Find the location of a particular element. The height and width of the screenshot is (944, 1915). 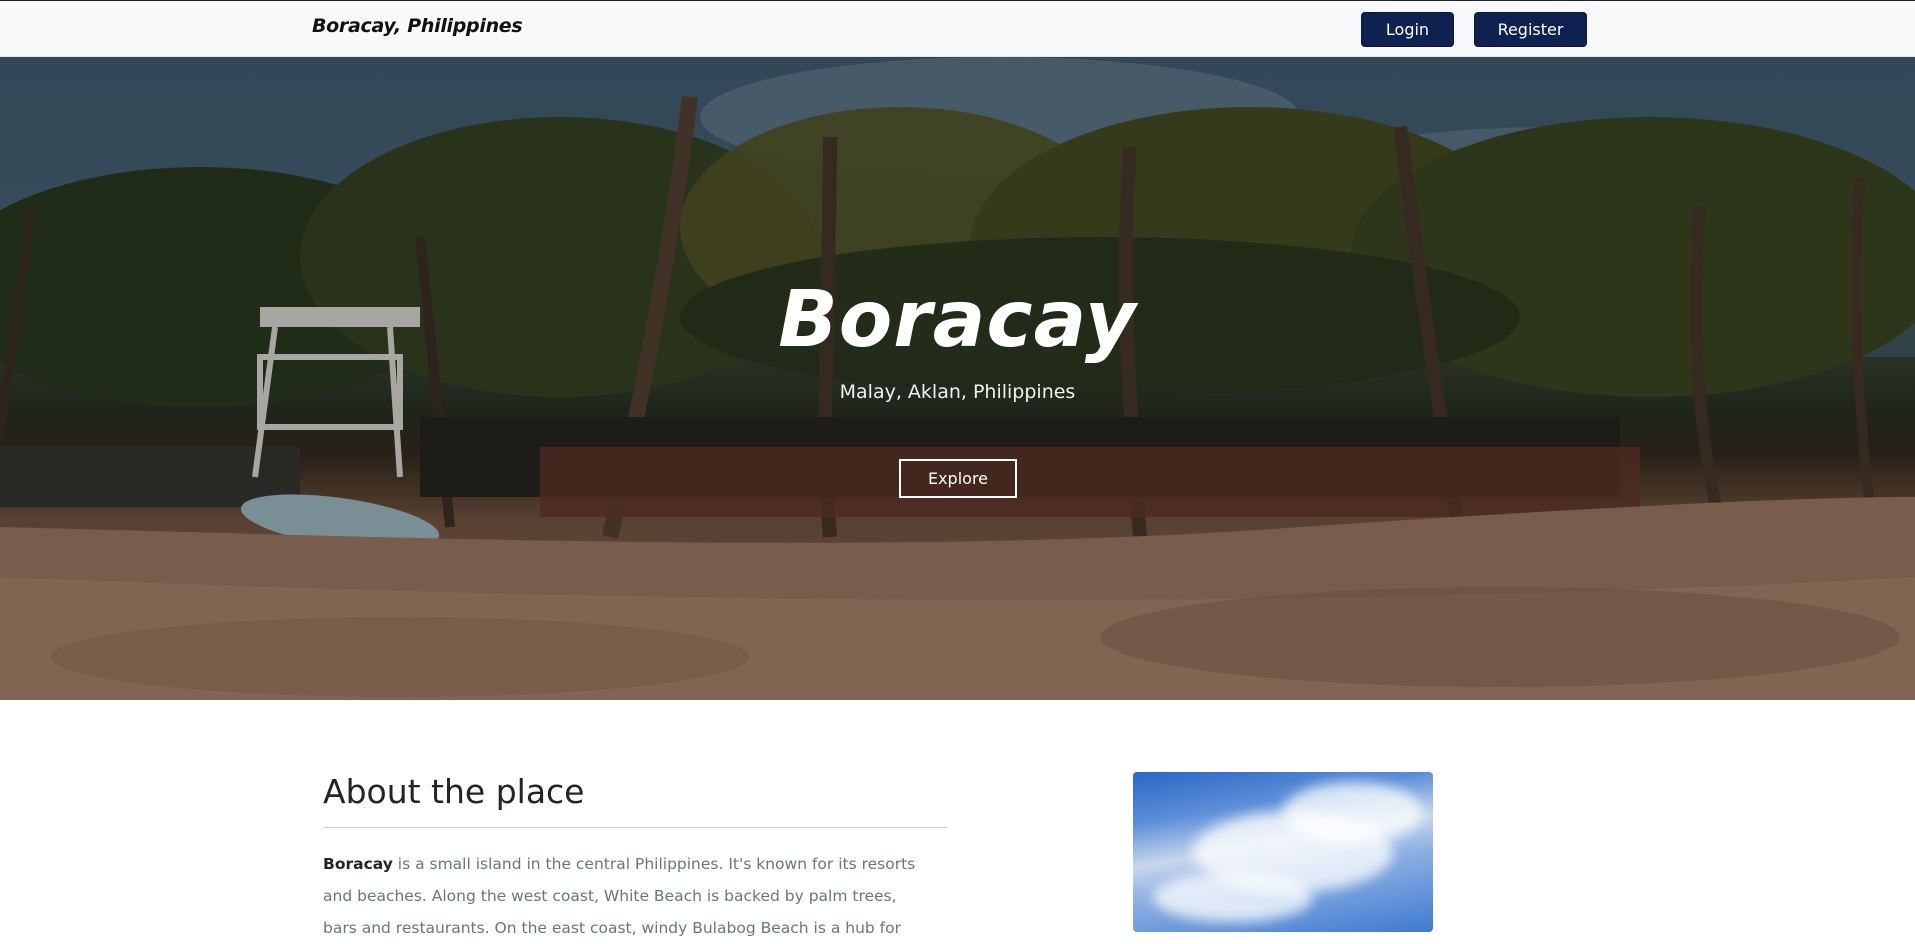

register-button: Register is located at coordinates (1530, 29).